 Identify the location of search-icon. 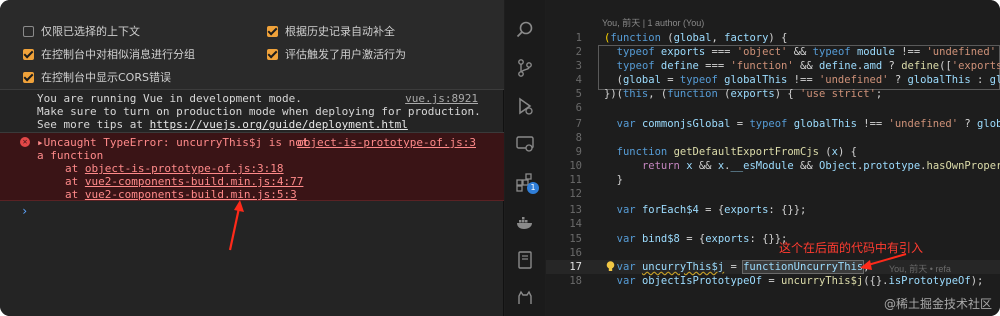
(525, 30).